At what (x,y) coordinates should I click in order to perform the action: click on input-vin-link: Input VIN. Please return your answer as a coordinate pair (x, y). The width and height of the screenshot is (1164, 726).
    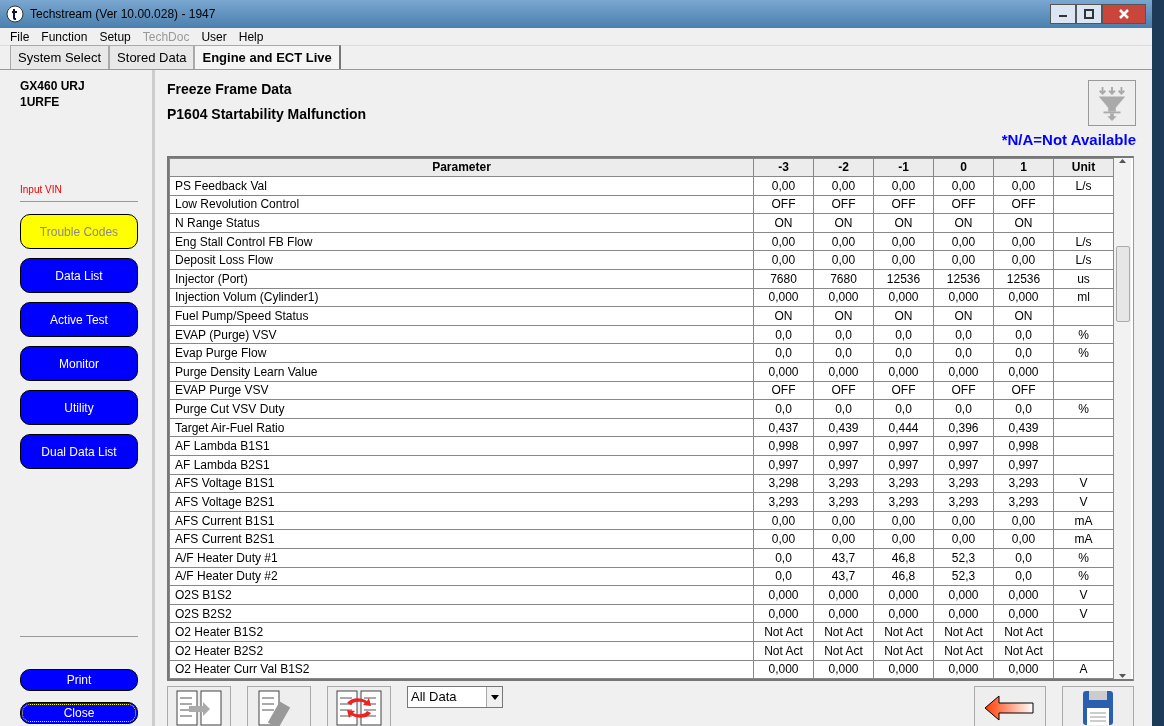
    Looking at the image, I should click on (41, 189).